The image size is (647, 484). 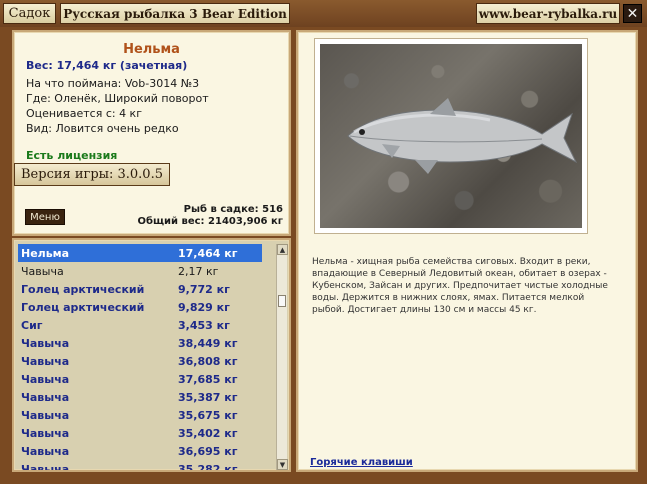 I want to click on scroll-up-icon: ▲, so click(x=282, y=249).